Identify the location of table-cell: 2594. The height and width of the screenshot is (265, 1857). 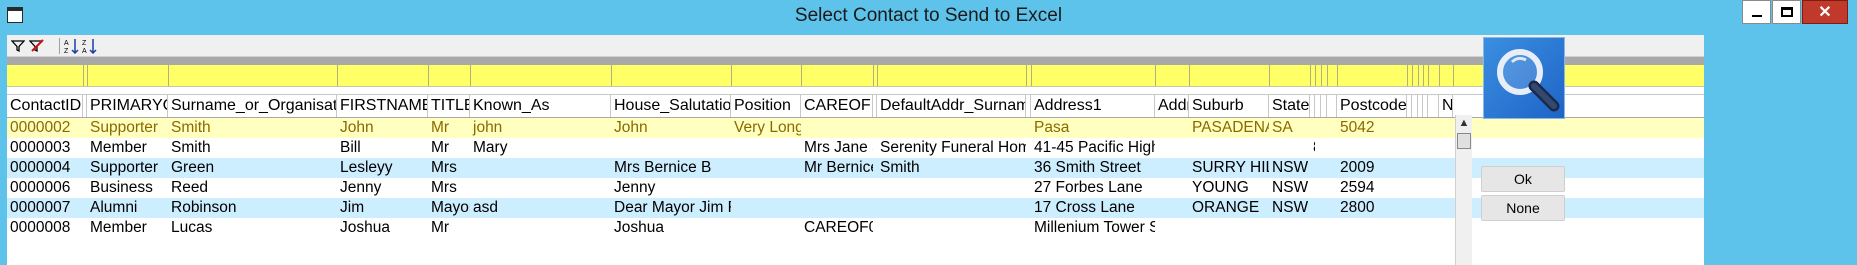
(1372, 188).